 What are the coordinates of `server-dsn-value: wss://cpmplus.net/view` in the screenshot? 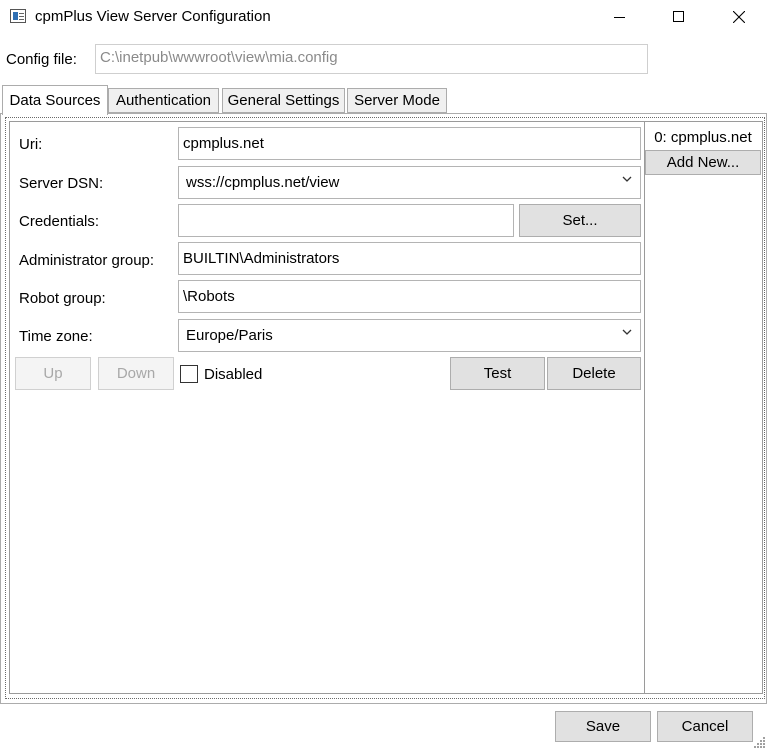 It's located at (263, 182).